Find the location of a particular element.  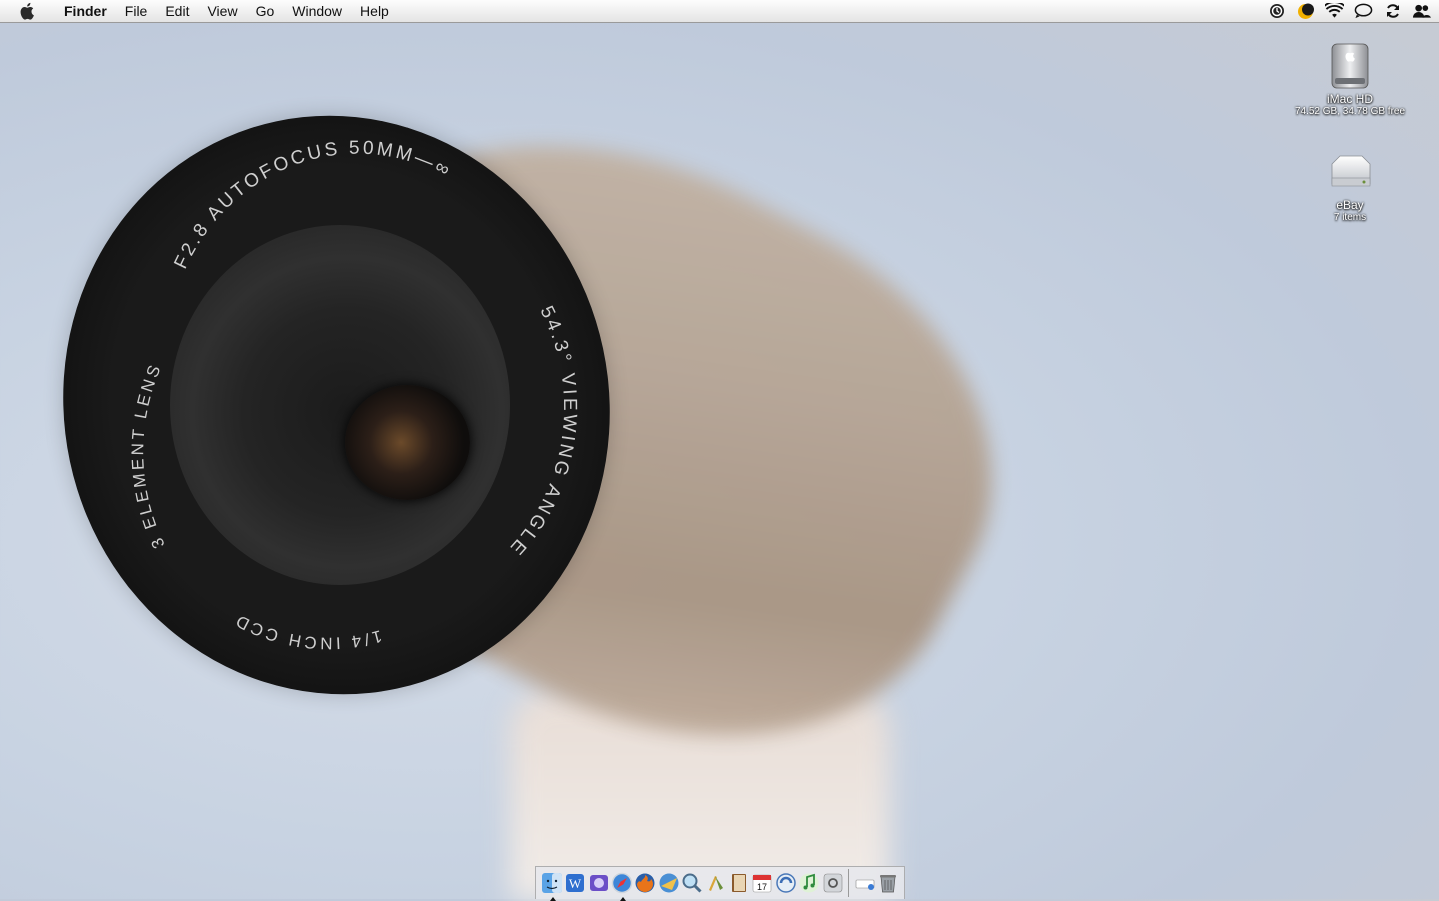

desktop-icon-label: iMac HD is located at coordinates (1349, 99).